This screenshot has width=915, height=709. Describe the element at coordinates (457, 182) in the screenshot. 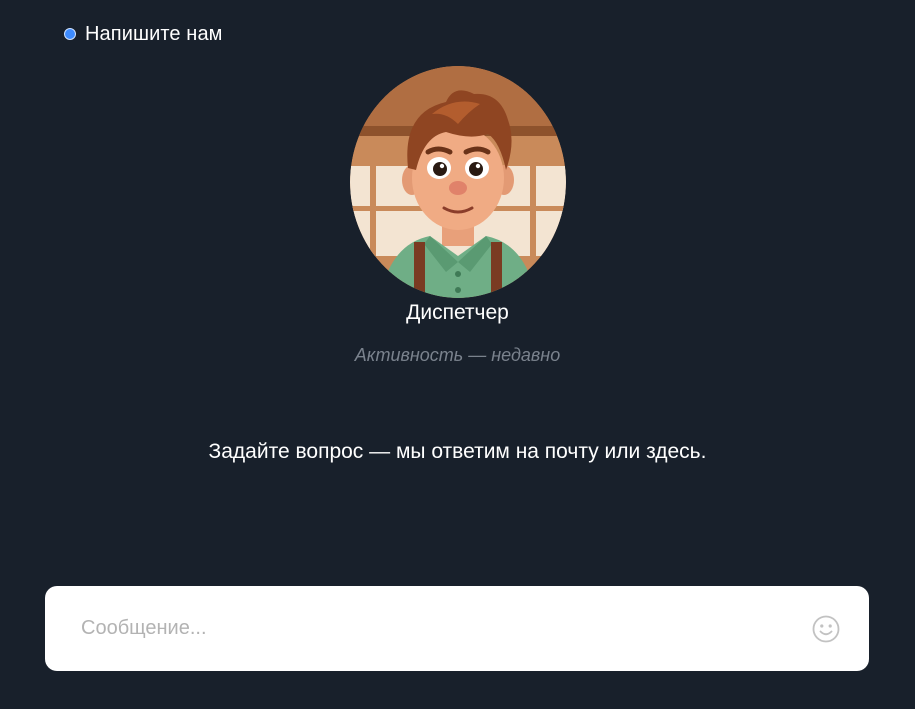

I see `agent-avatar` at that location.